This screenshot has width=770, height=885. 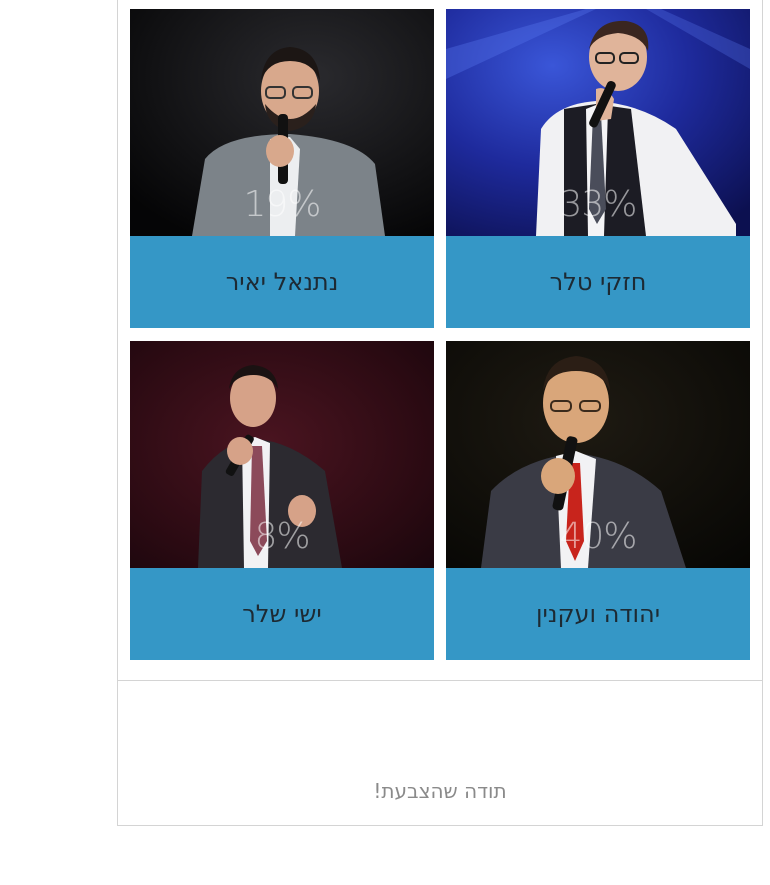 What do you see at coordinates (598, 168) in the screenshot?
I see `candidate-card-1: 33% חזקי טלר` at bounding box center [598, 168].